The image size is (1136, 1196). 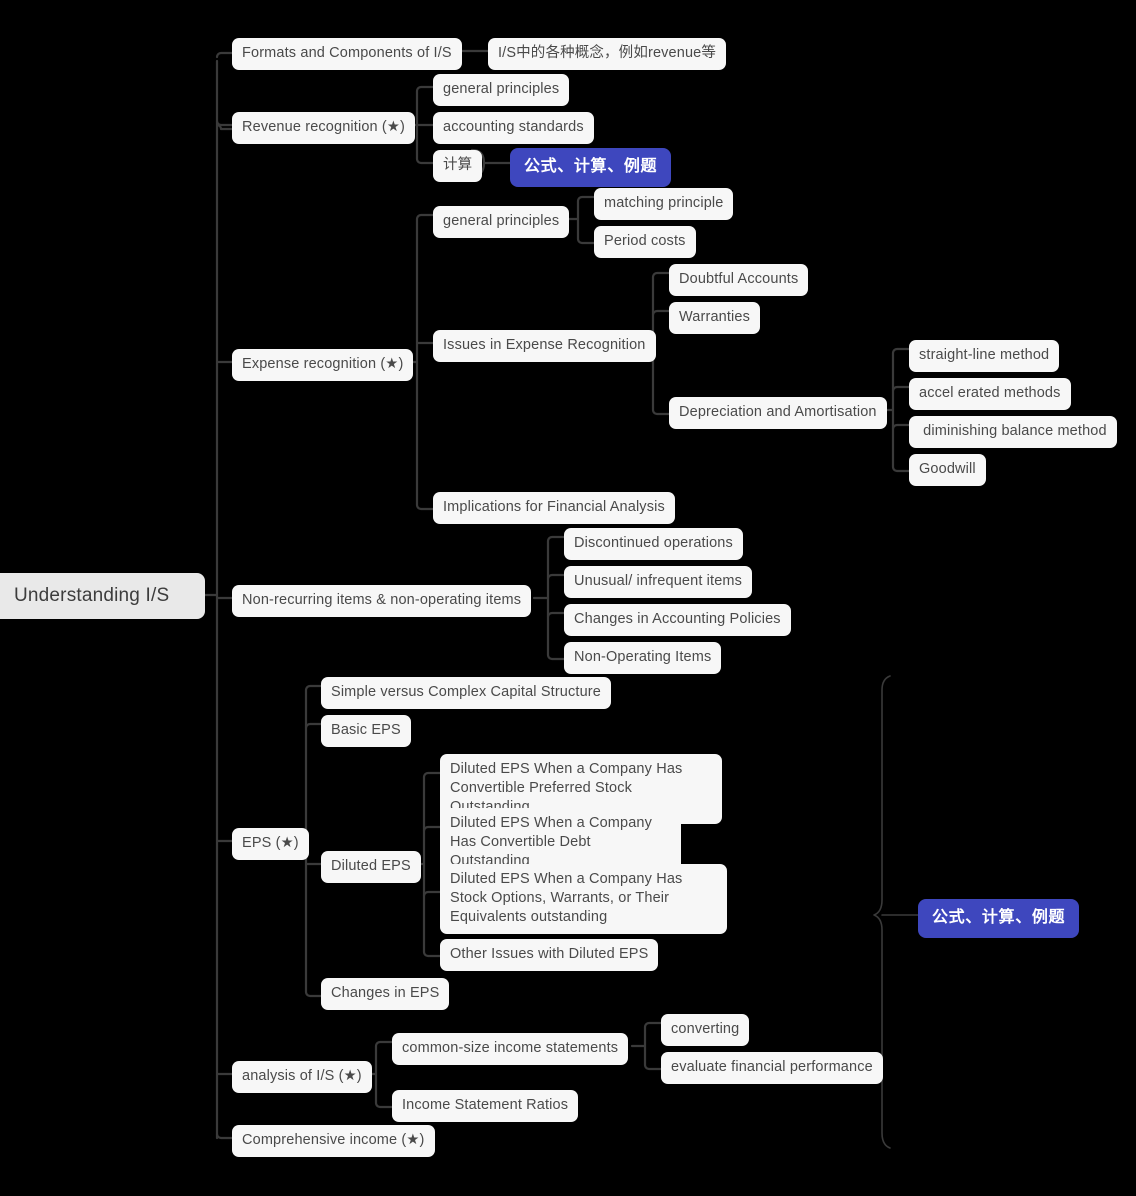 I want to click on link-acct-policies, so click(x=556, y=615).